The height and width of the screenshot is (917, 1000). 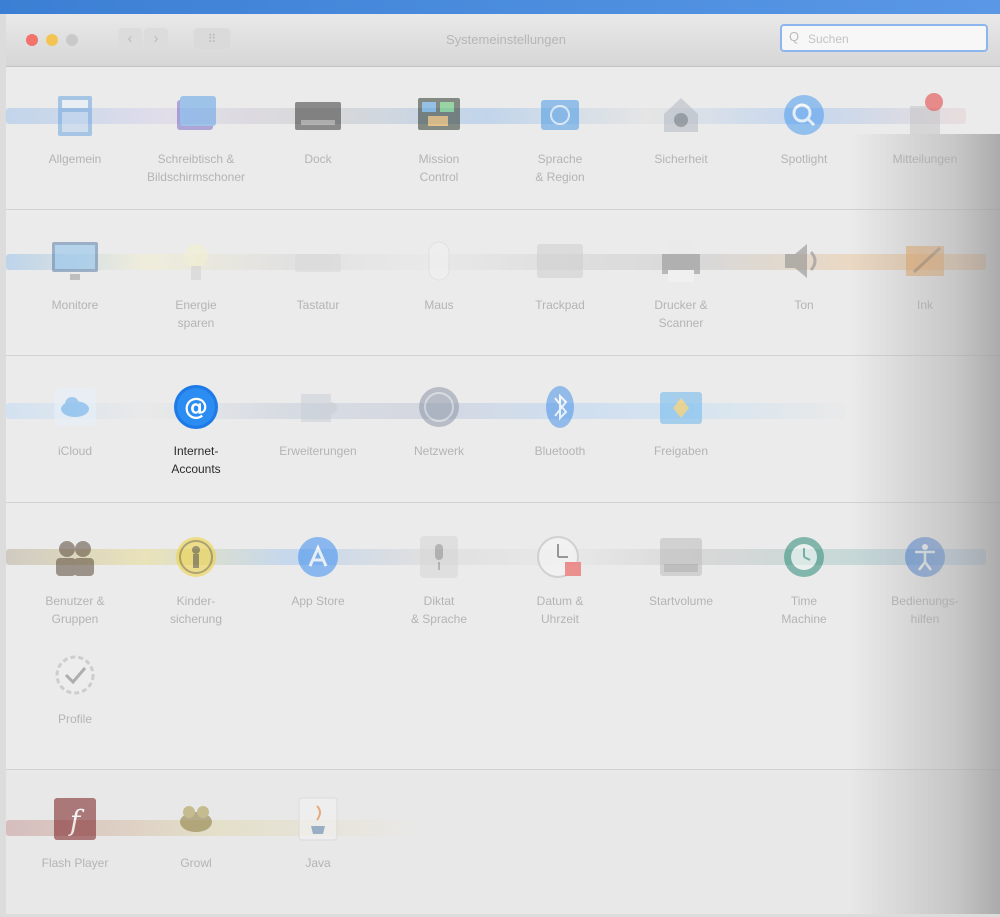 What do you see at coordinates (196, 168) in the screenshot?
I see `pref-pane-label: Schreibtisch & Bildschirmschoner` at bounding box center [196, 168].